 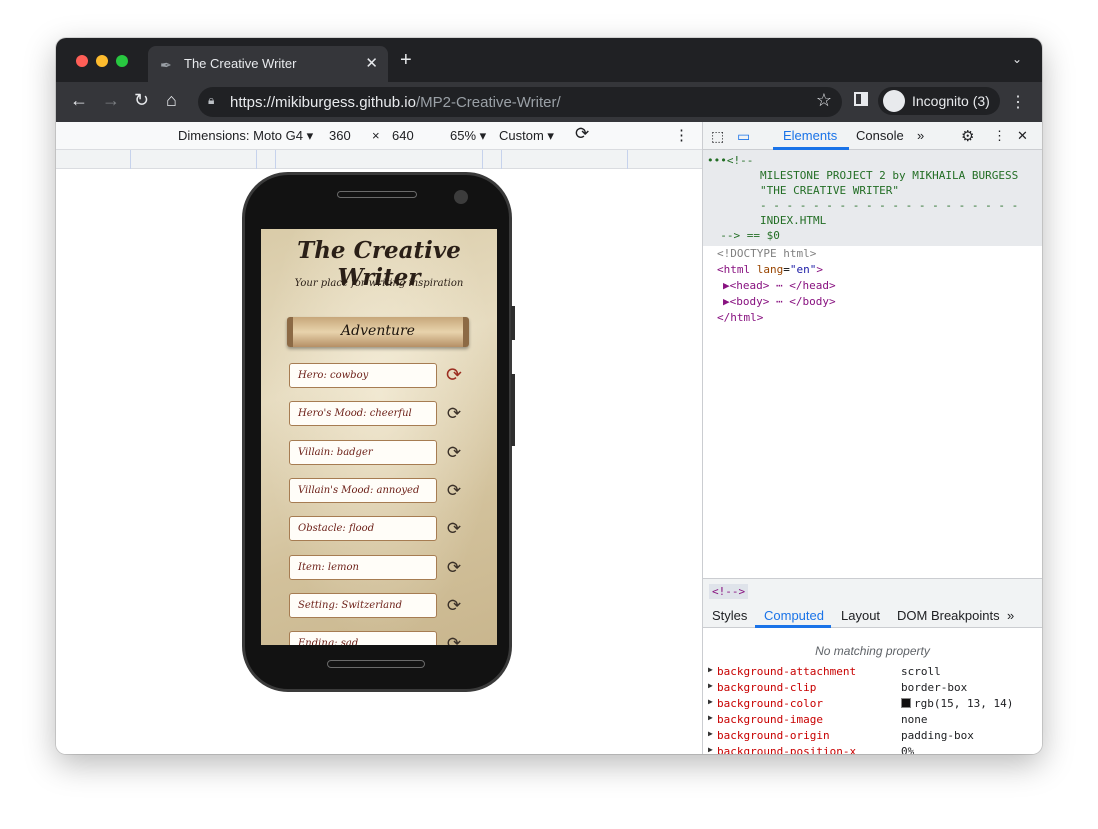 What do you see at coordinates (406, 60) in the screenshot?
I see `new-tab-icon: +` at bounding box center [406, 60].